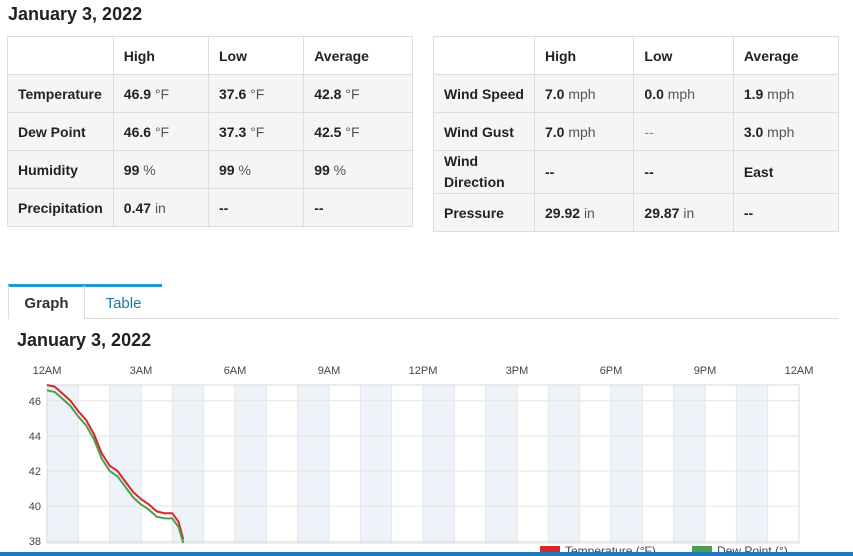 The height and width of the screenshot is (556, 853). I want to click on value-number: 1.9, so click(753, 93).